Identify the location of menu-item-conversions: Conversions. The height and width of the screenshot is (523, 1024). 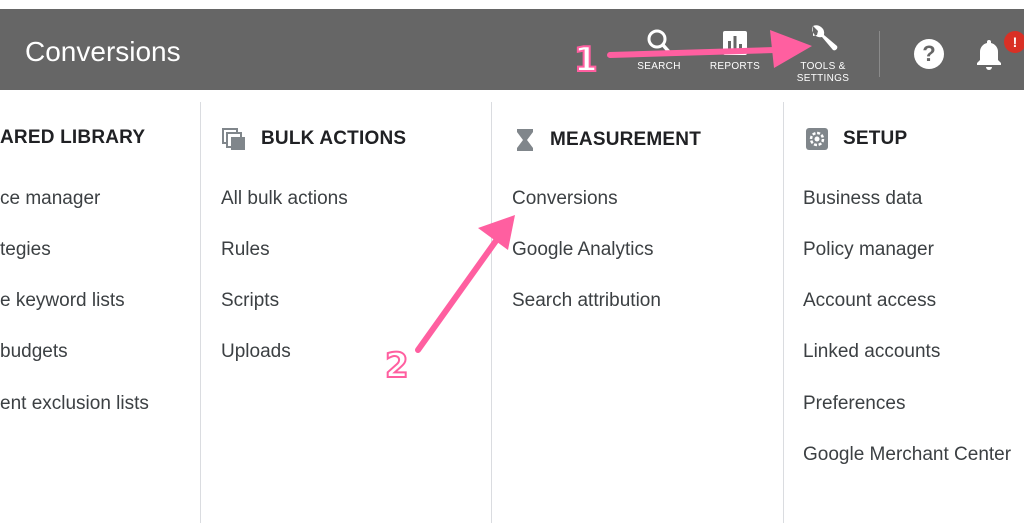
(565, 199).